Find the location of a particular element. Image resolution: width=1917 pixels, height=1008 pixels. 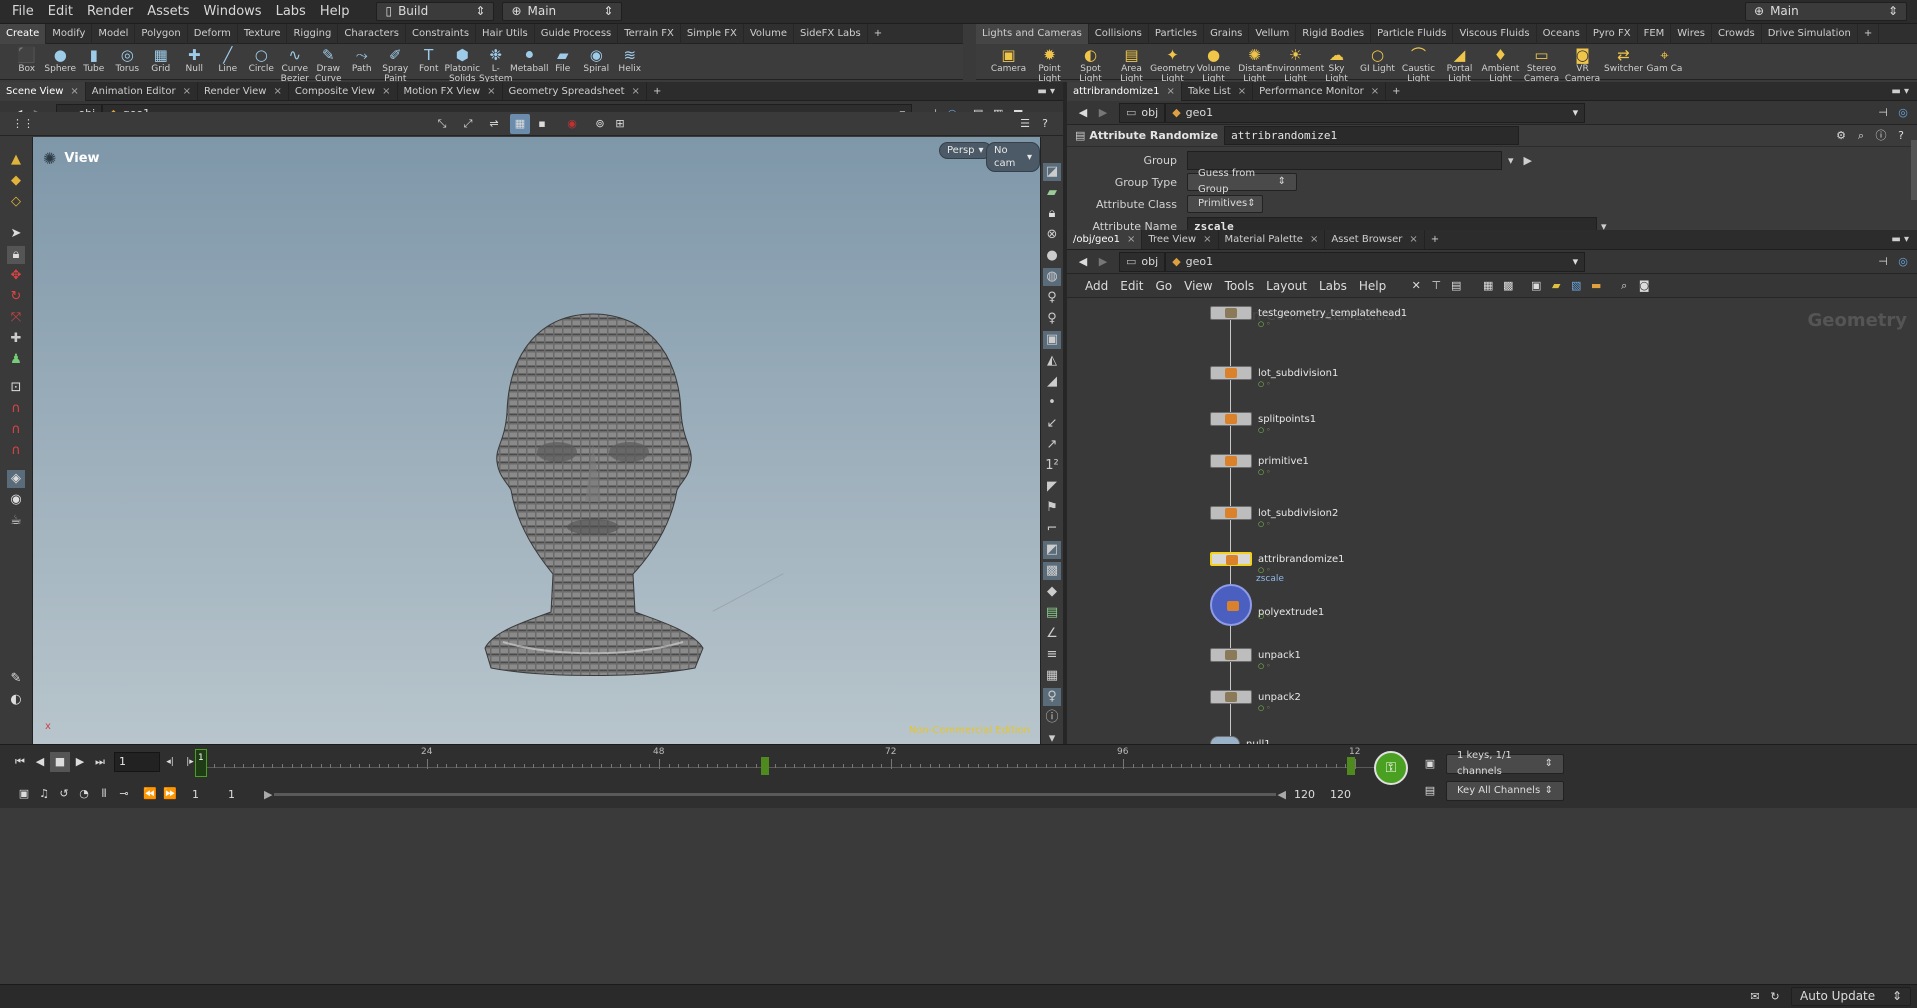

next-key-icon: ⏩ is located at coordinates (170, 794).